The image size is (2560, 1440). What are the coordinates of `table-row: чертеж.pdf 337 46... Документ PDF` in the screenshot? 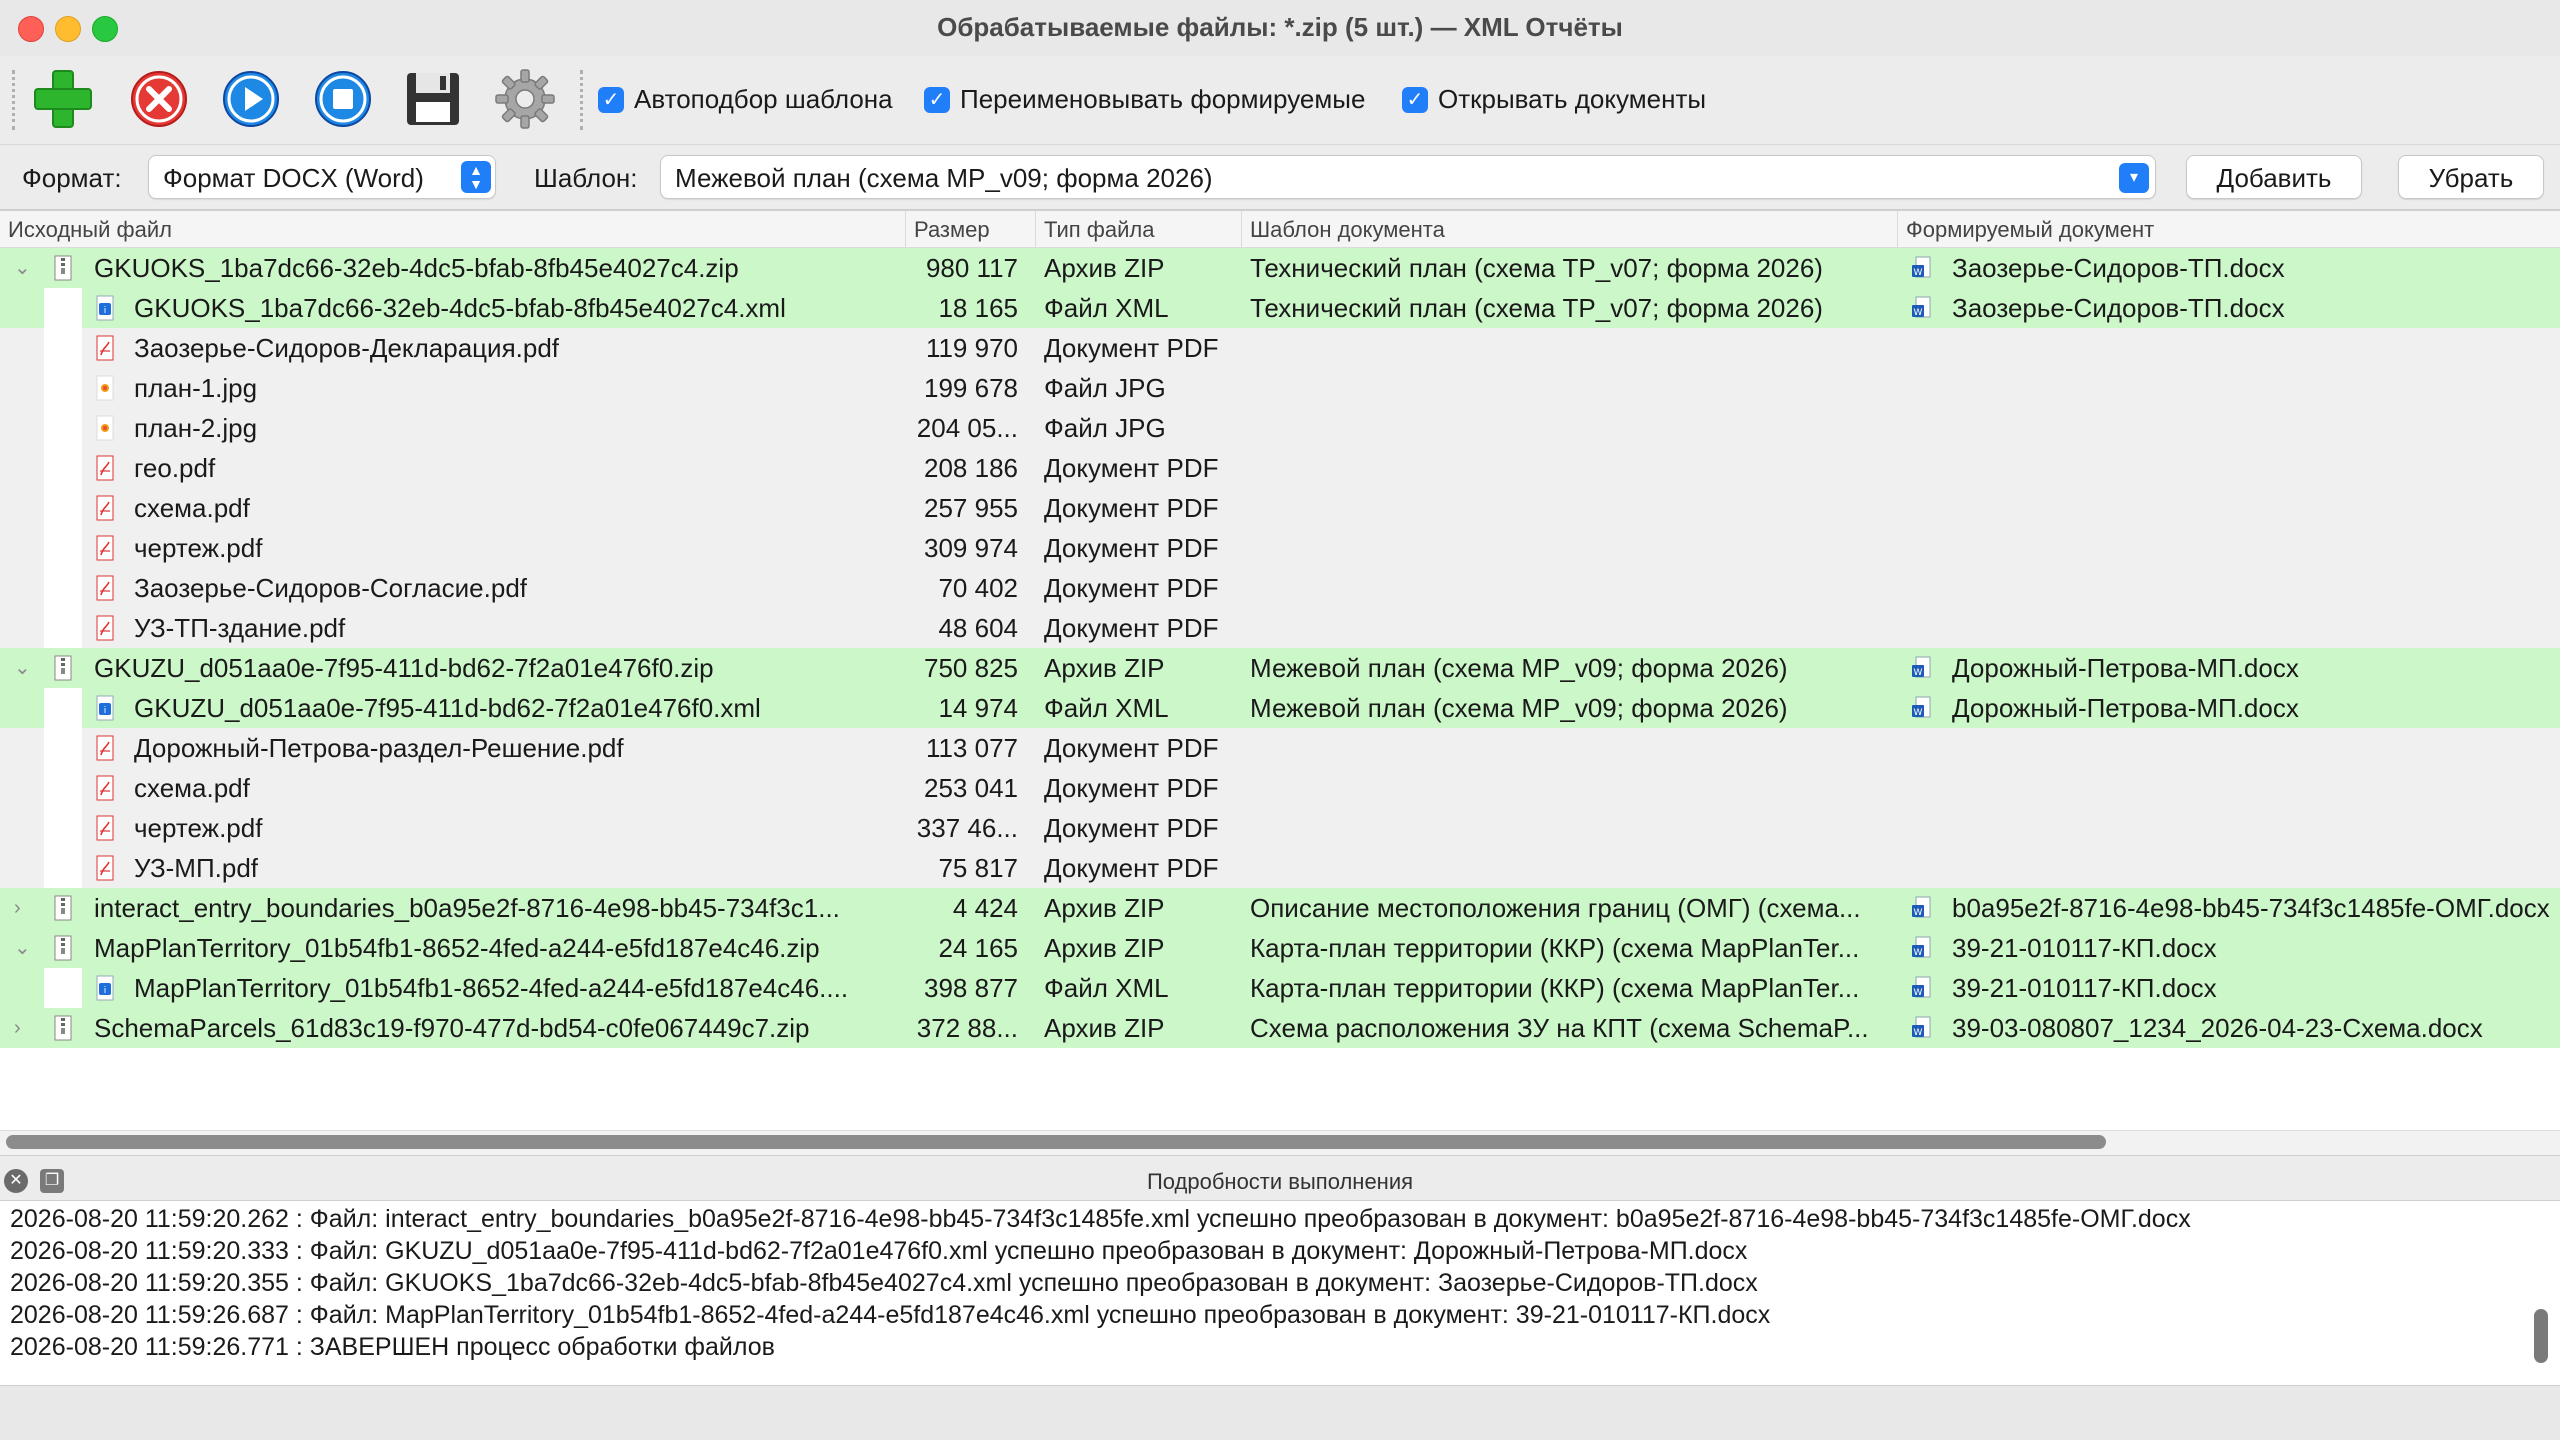 It's located at (1280, 828).